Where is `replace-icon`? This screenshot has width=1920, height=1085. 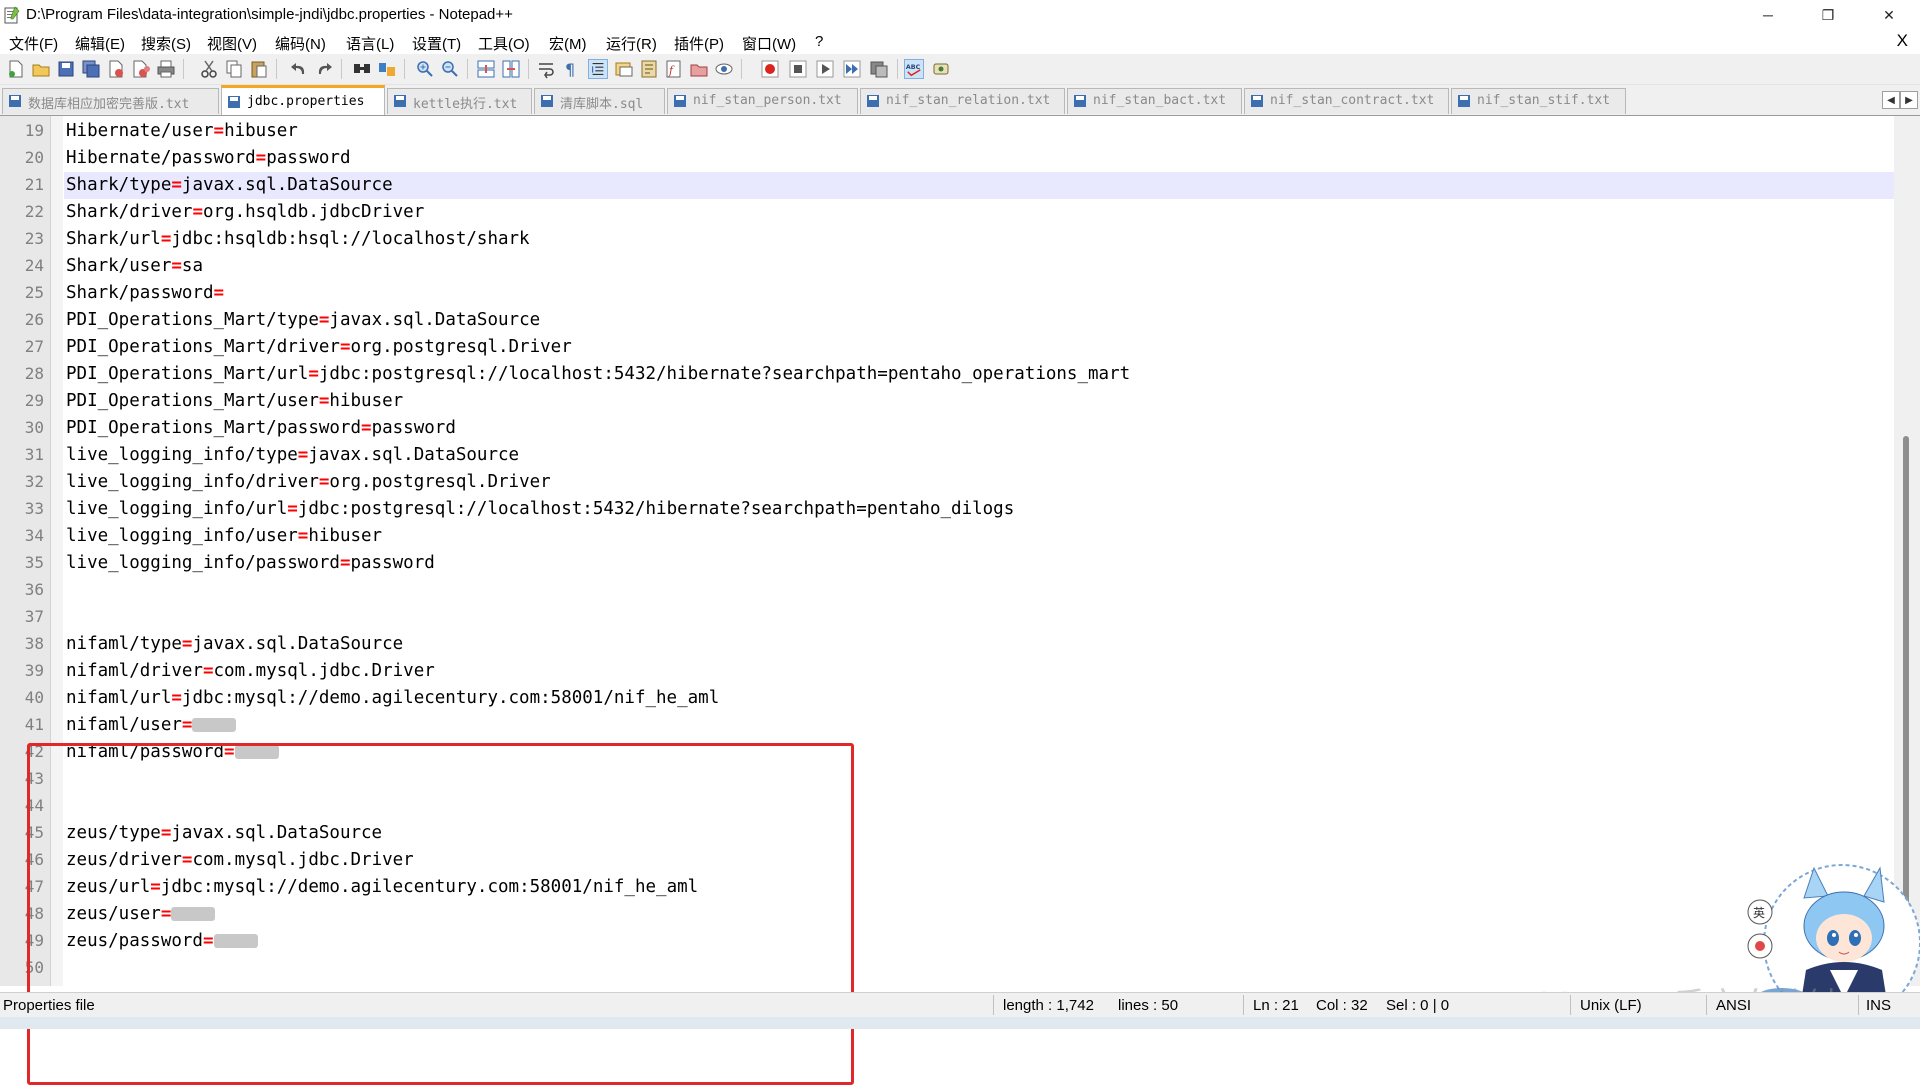 replace-icon is located at coordinates (387, 69).